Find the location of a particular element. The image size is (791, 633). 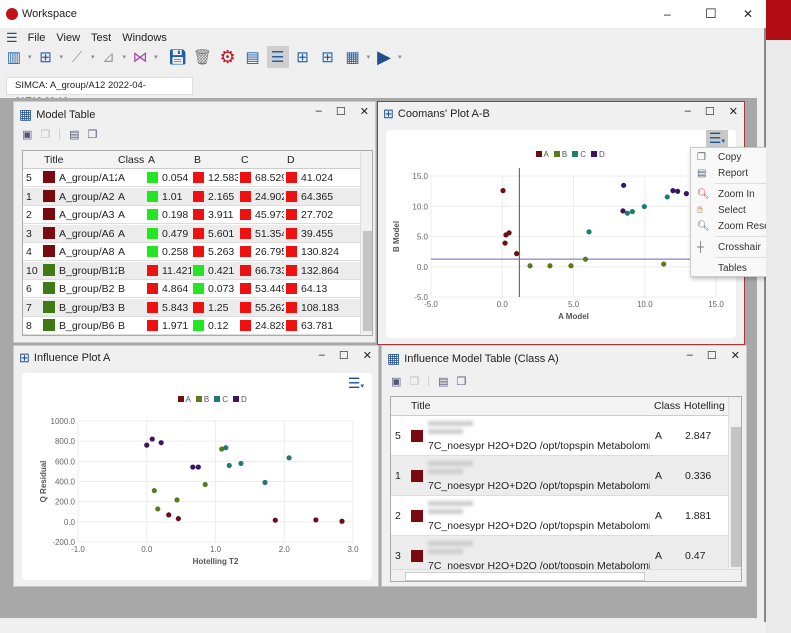

menu-item-zoom-in: Zoom In is located at coordinates (736, 194).